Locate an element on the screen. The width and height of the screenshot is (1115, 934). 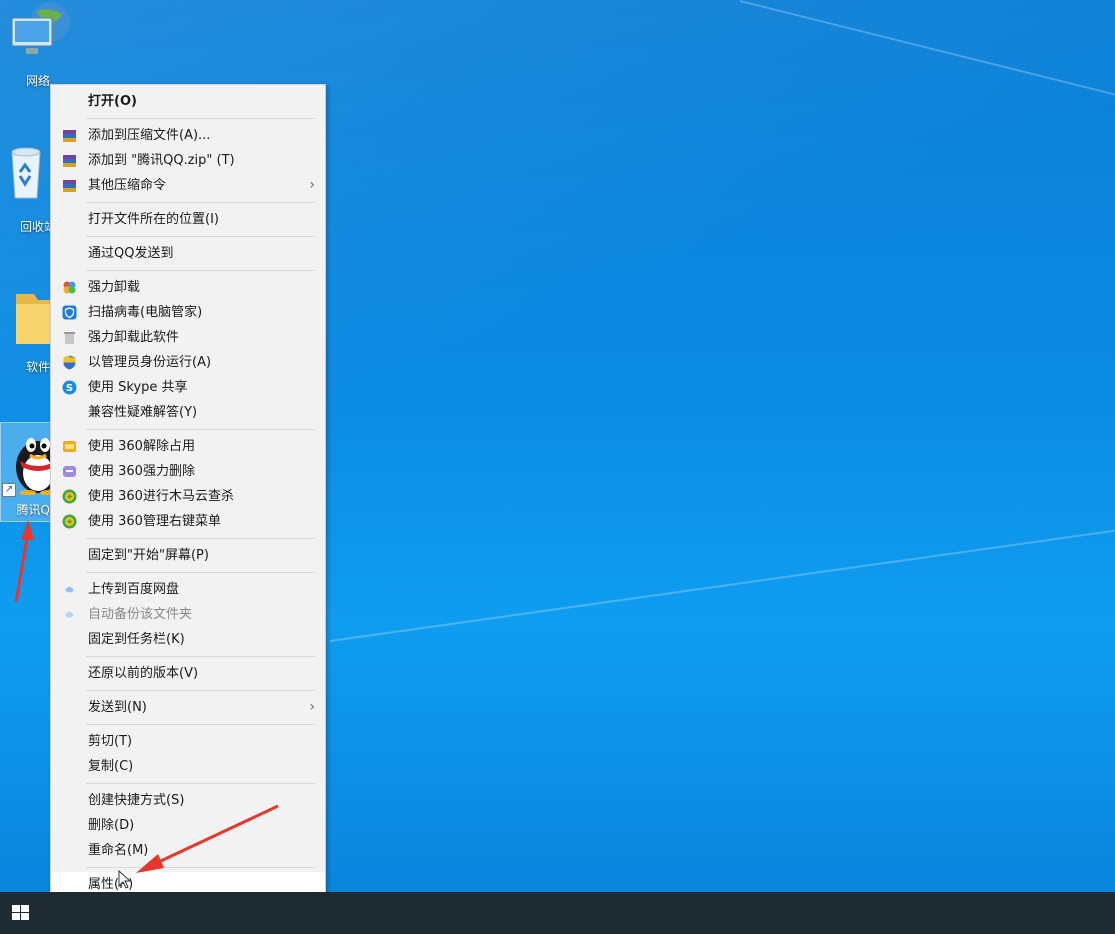
menu-item-label: 扫描病毒(电脑管家) is located at coordinates (145, 312).